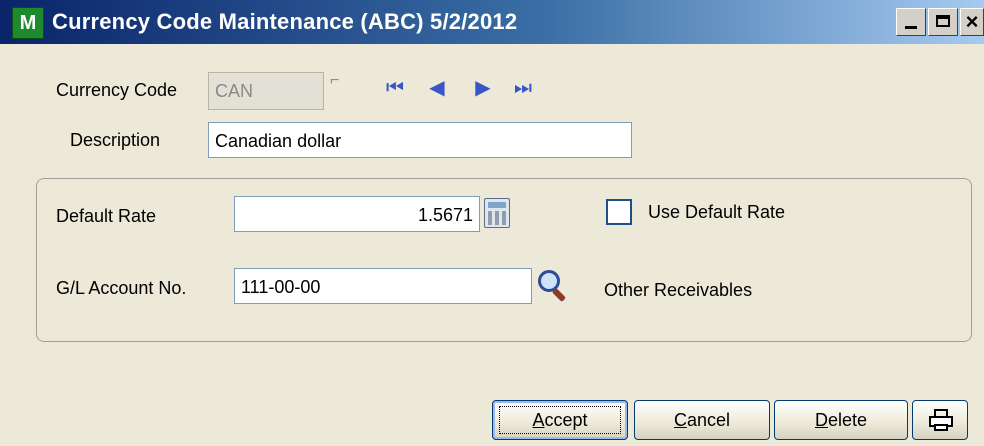 The width and height of the screenshot is (984, 446). Describe the element at coordinates (821, 420) in the screenshot. I see `delete-mnemonic: D` at that location.